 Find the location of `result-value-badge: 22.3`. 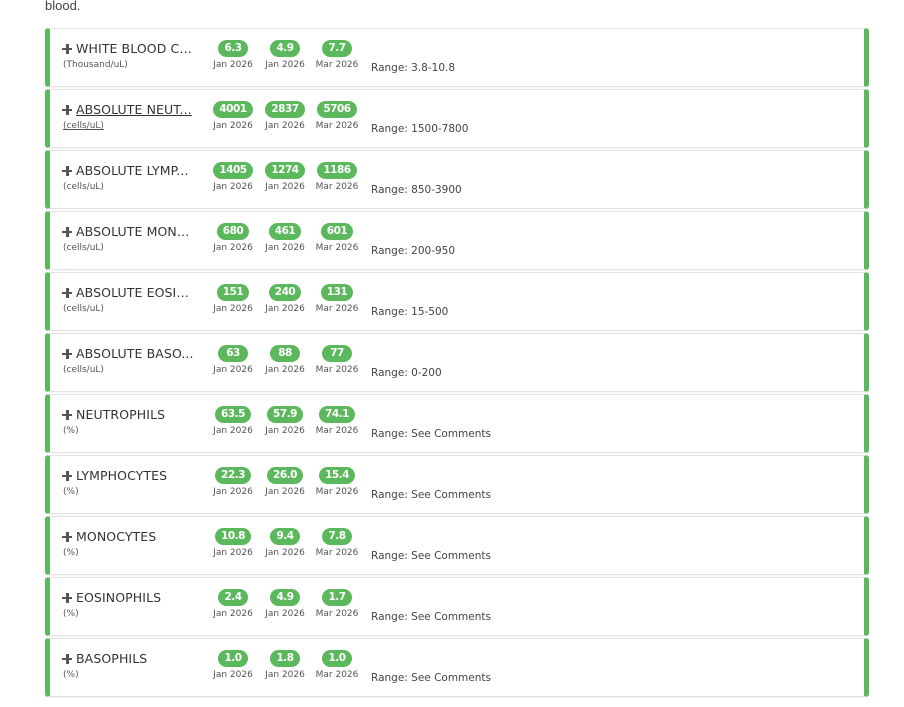

result-value-badge: 22.3 is located at coordinates (233, 475).